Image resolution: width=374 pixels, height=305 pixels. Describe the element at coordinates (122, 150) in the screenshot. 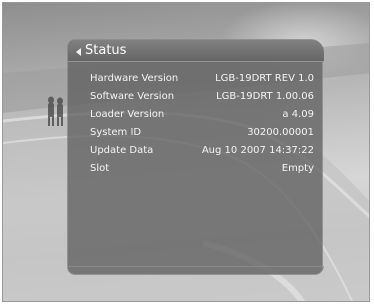

I see `row-label: Update Data` at that location.